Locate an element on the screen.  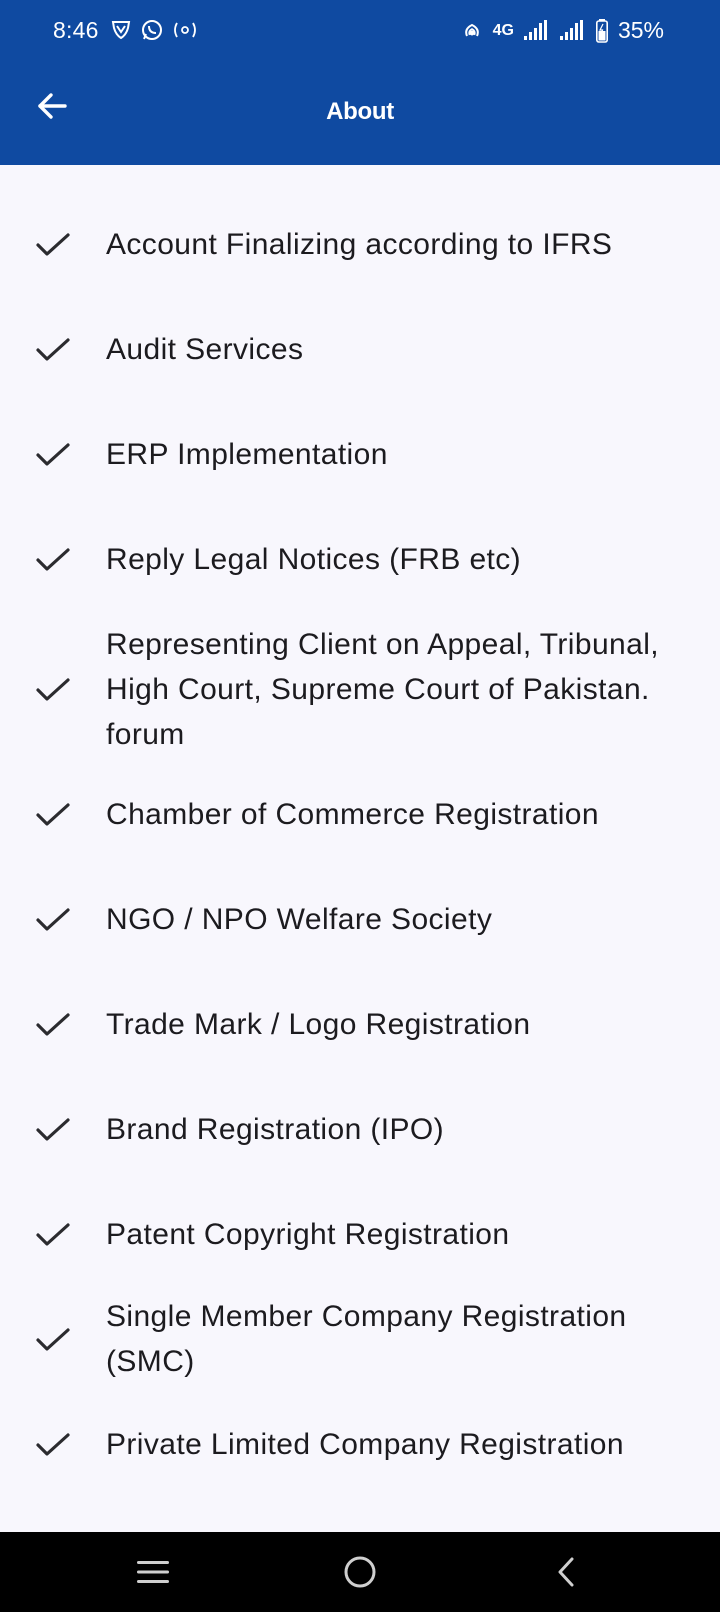
service-label: Chamber of Commerce Registration is located at coordinates (352, 814).